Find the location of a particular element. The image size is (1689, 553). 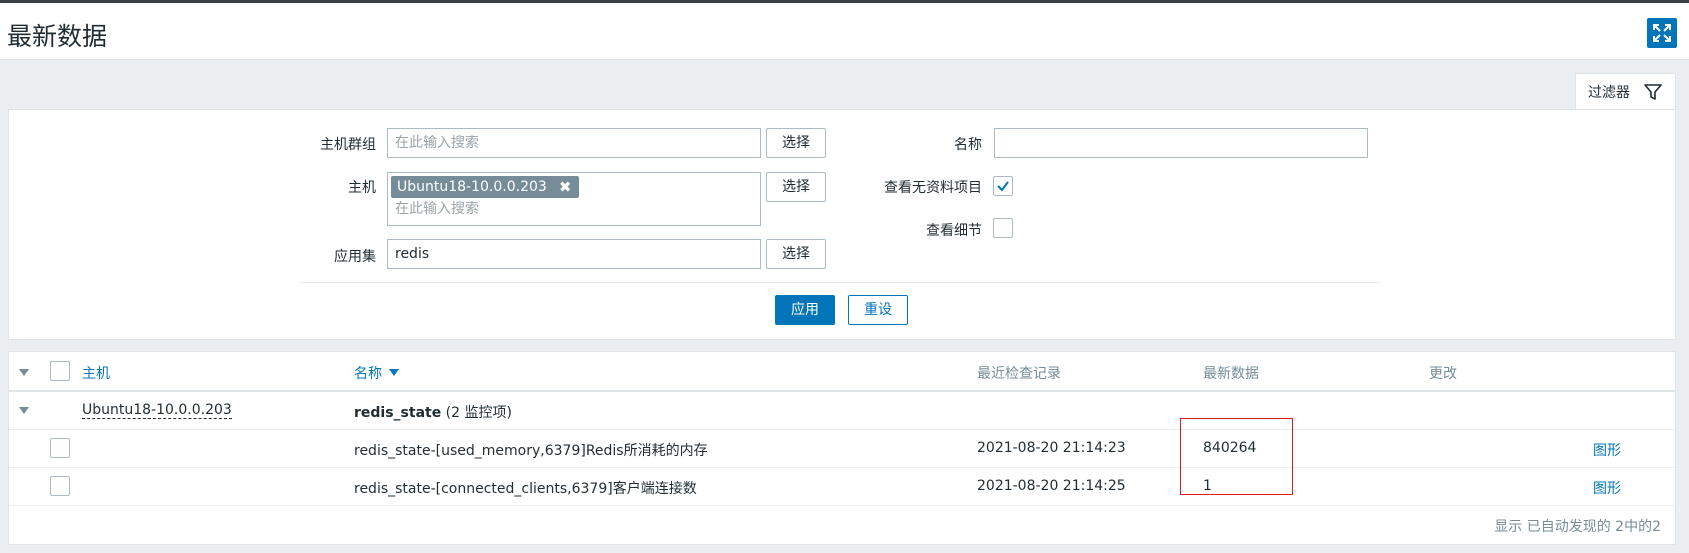

header-name: 名称 is located at coordinates (377, 373).